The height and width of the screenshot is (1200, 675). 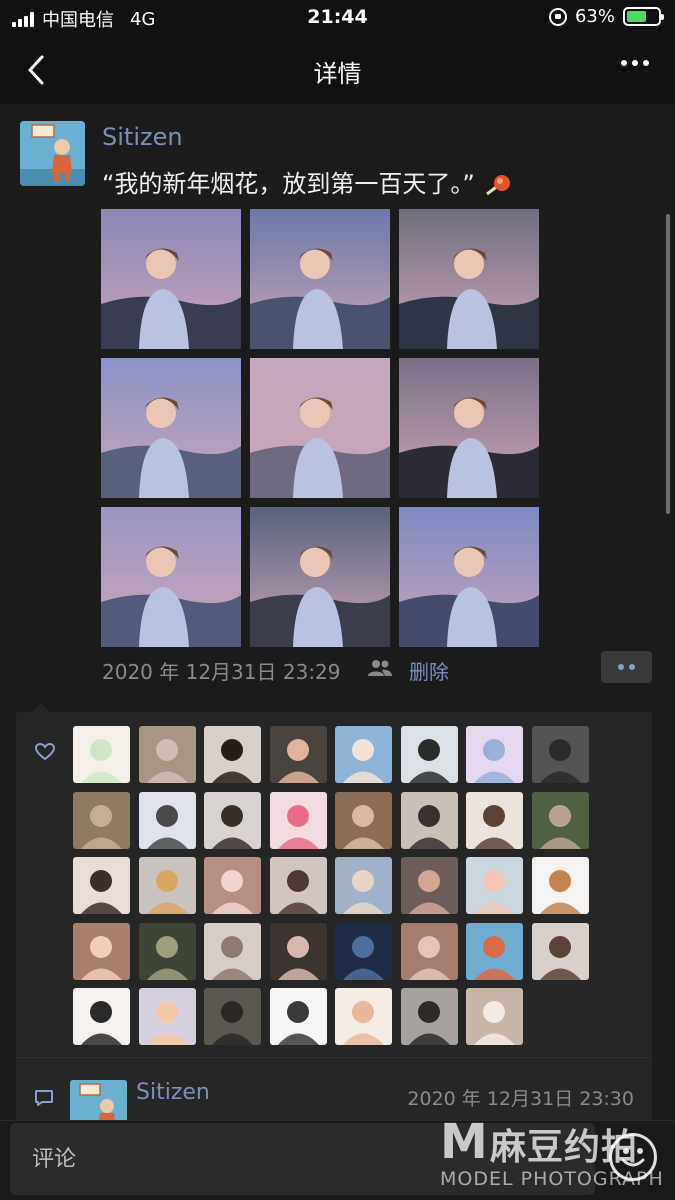 I want to click on comment-time: 2020 年 12月31日 23:30, so click(x=520, y=1099).